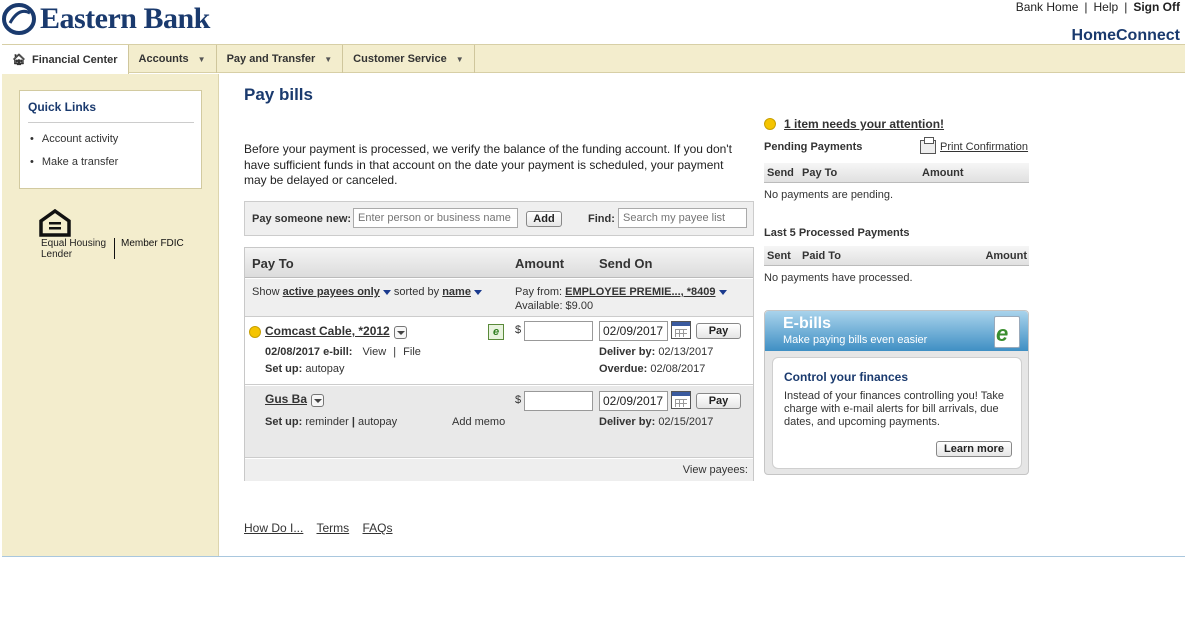  What do you see at coordinates (779, 256) in the screenshot?
I see `col-sent: Sent` at bounding box center [779, 256].